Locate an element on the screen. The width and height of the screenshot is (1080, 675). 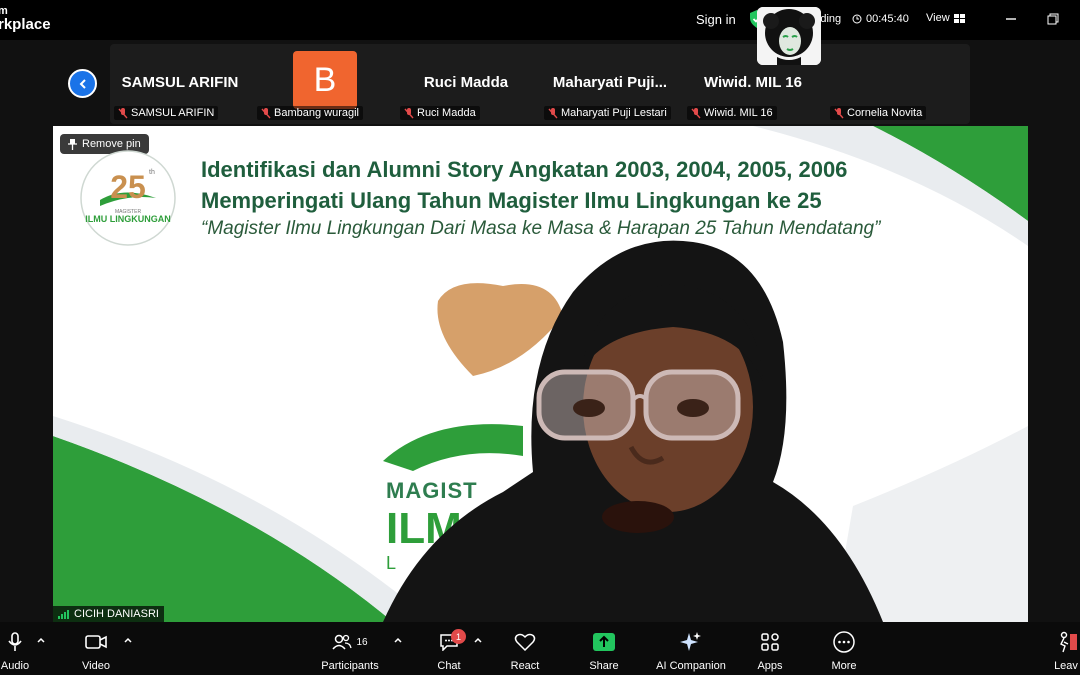
apps-button: Apps is located at coordinates (770, 651).